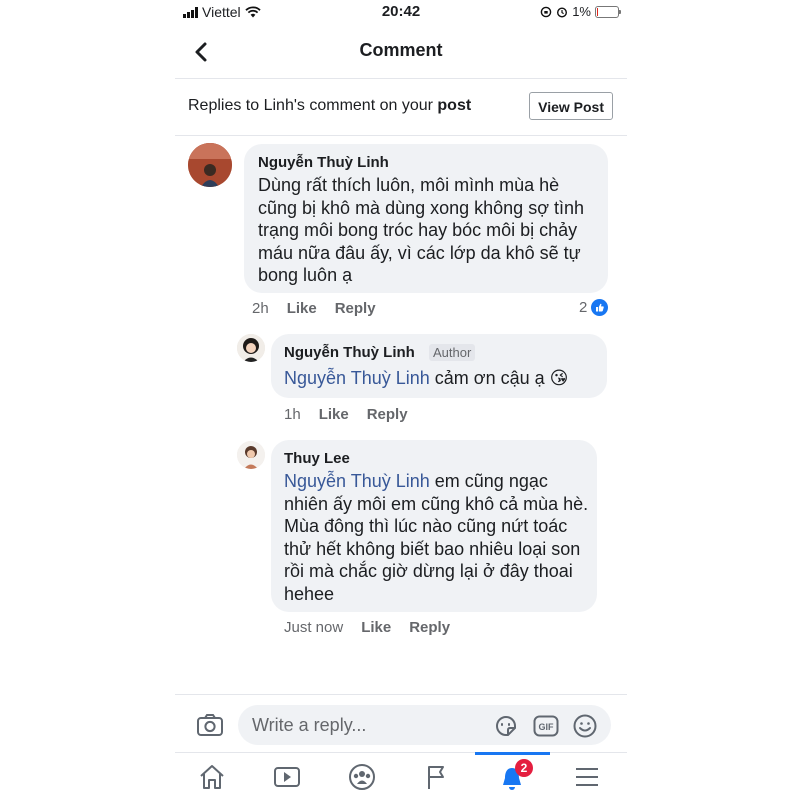 This screenshot has height=803, width=800. Describe the element at coordinates (314, 627) in the screenshot. I see `comment-time: Just now` at that location.